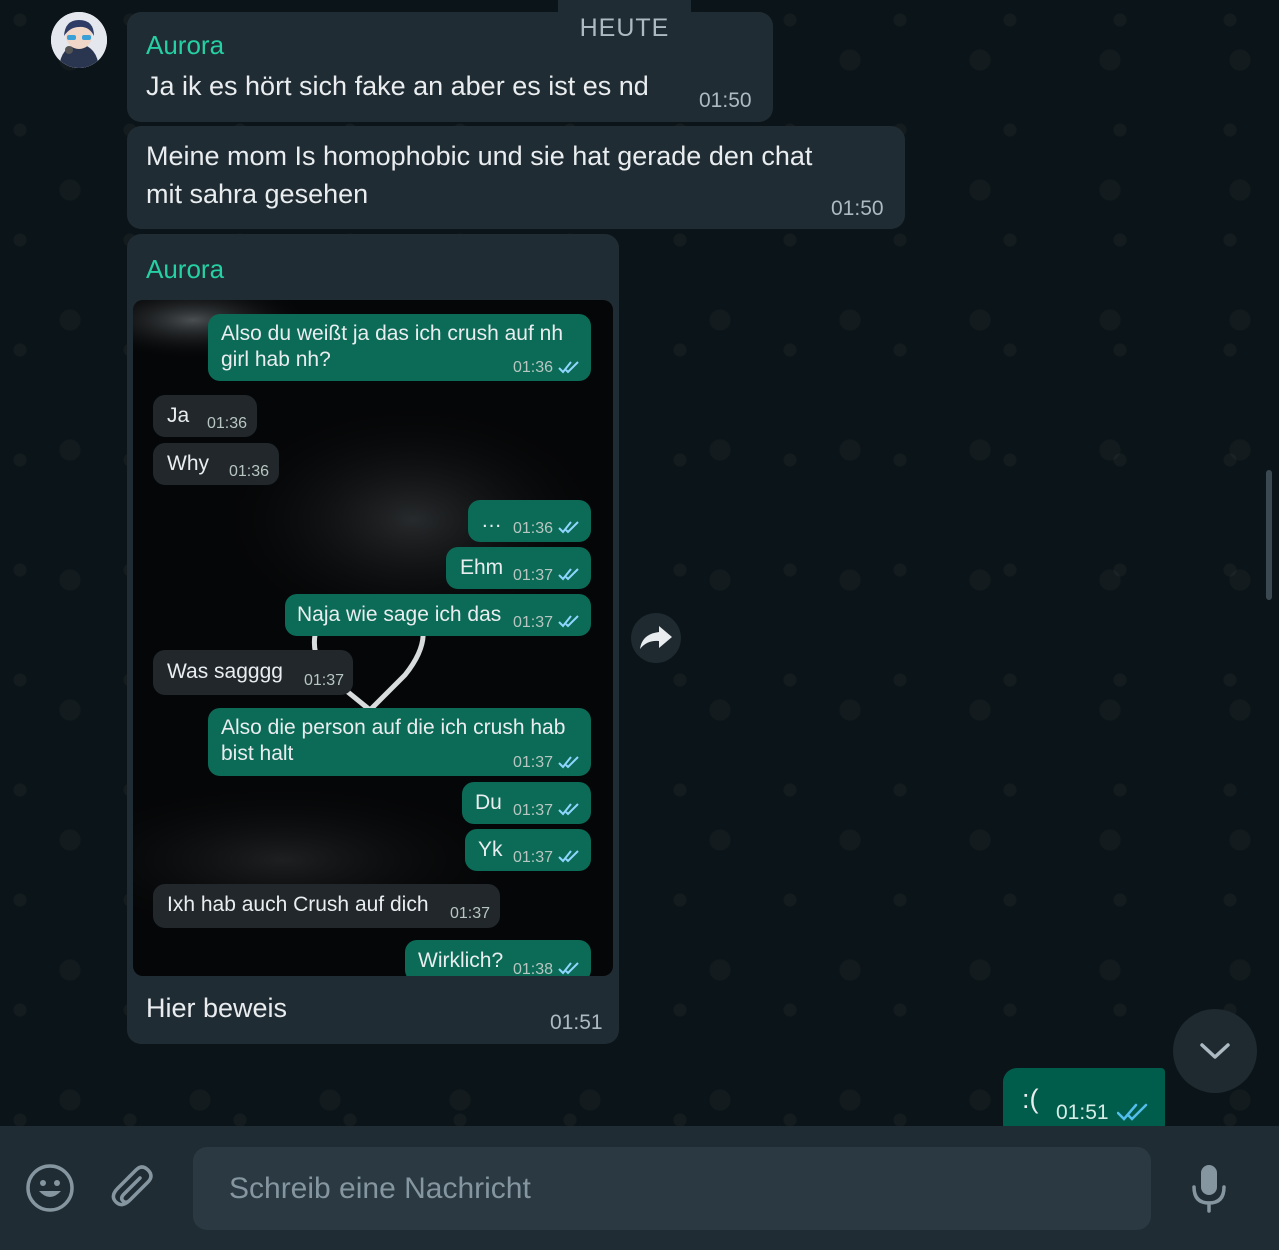 The height and width of the screenshot is (1250, 1279). What do you see at coordinates (399, 614) in the screenshot?
I see `screenshot-text: Naja wie sage ich das` at bounding box center [399, 614].